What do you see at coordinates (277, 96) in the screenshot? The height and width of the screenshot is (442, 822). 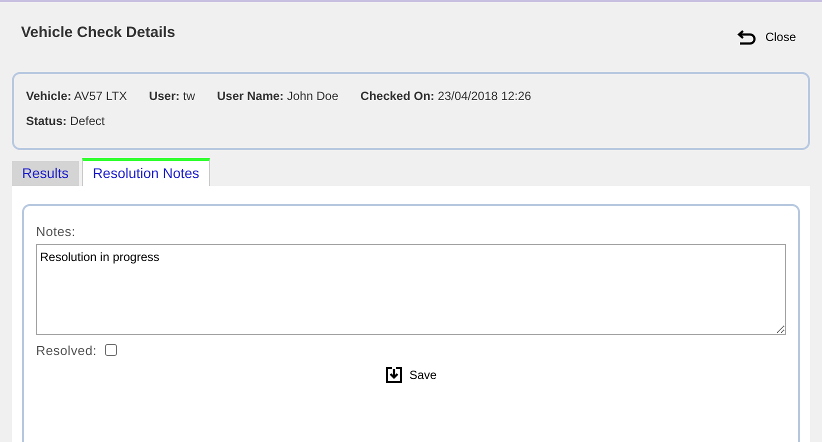 I see `info-field: User Name: John Doe` at bounding box center [277, 96].